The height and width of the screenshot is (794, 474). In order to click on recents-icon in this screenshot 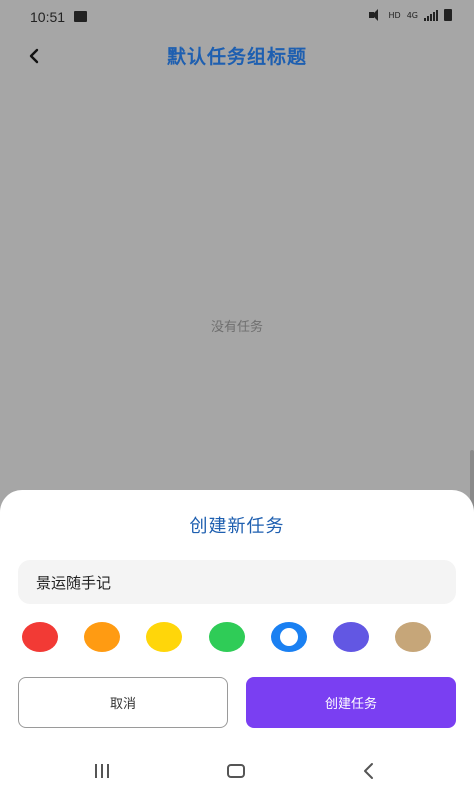, I will do `click(102, 771)`.